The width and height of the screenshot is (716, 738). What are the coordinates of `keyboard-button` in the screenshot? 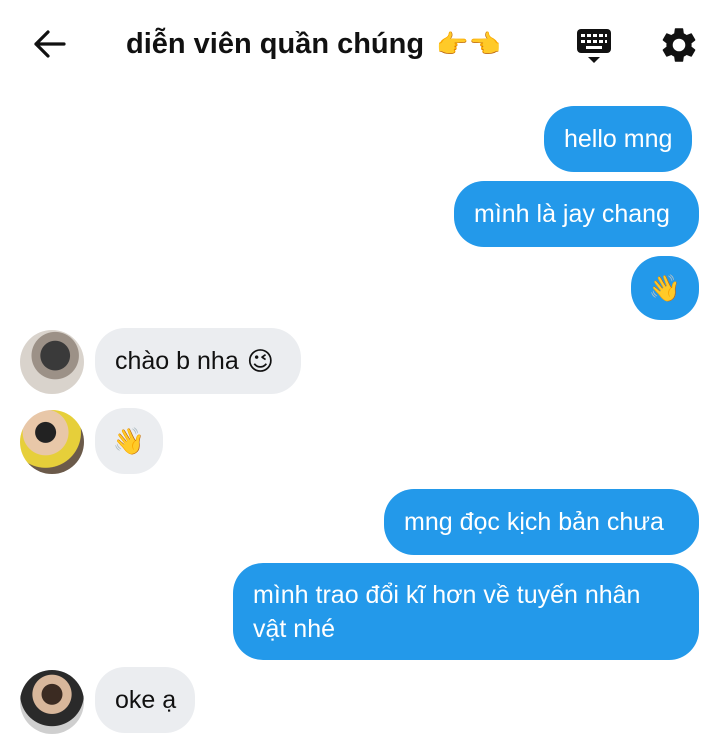 It's located at (594, 46).